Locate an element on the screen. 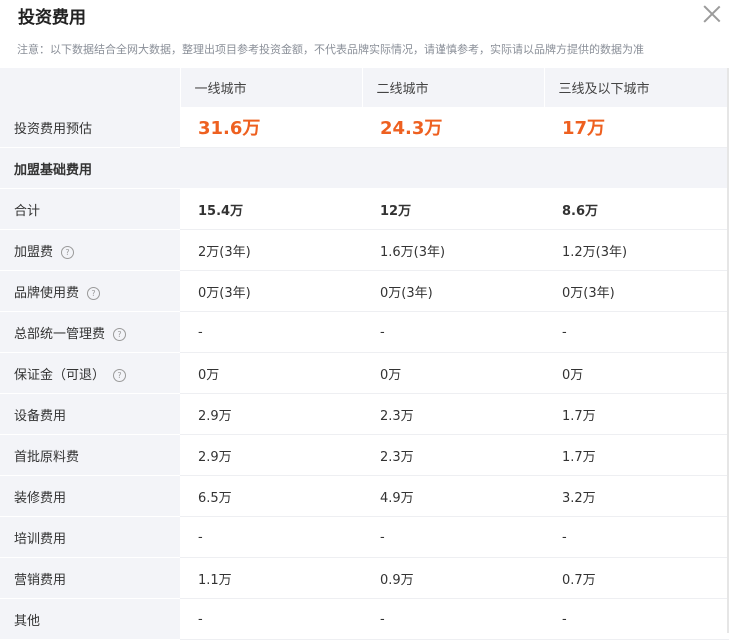 This screenshot has width=729, height=640. row-label: 设备费用 is located at coordinates (90, 414).